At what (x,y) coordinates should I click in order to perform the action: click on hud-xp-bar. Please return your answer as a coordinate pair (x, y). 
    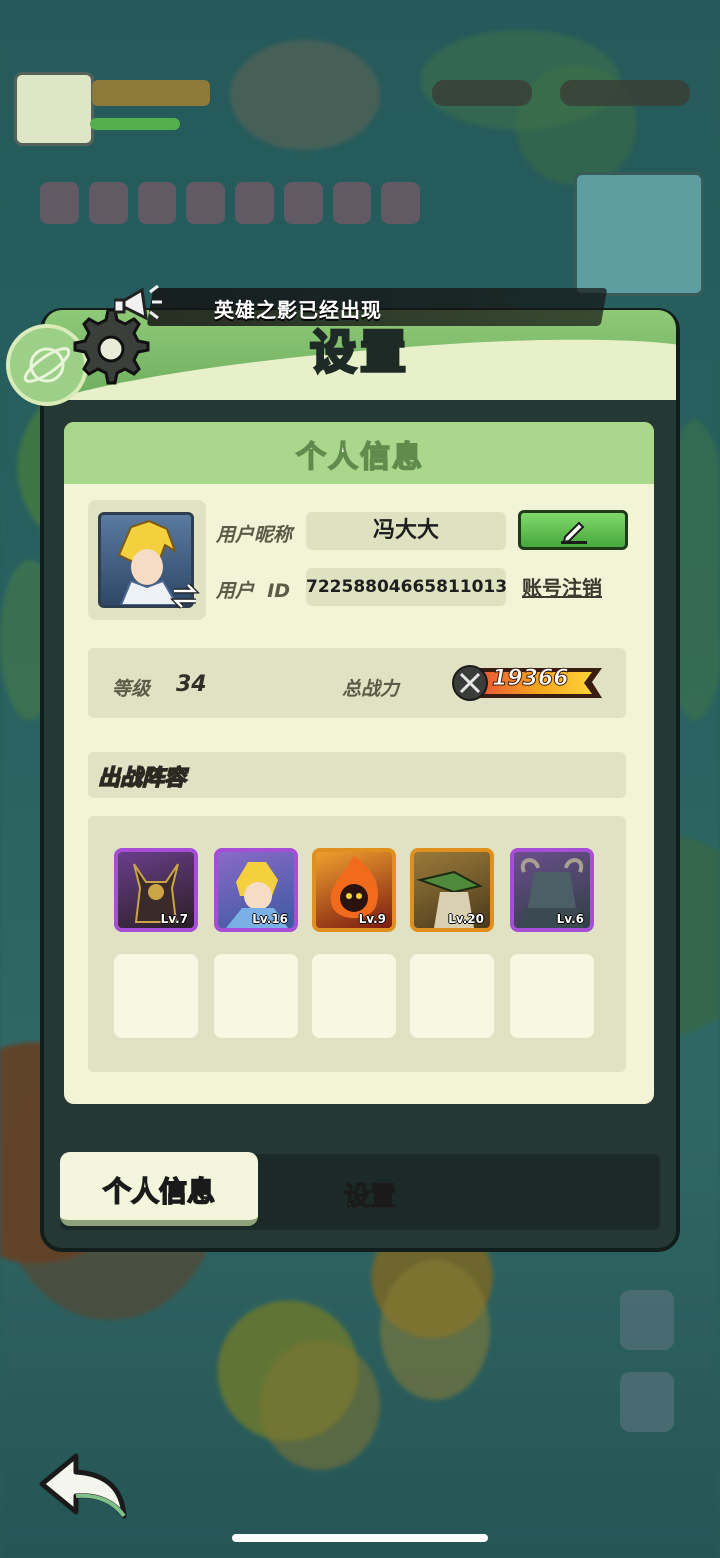
    Looking at the image, I should click on (135, 124).